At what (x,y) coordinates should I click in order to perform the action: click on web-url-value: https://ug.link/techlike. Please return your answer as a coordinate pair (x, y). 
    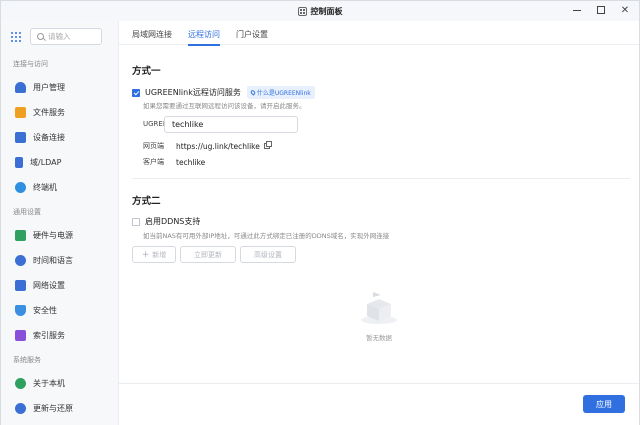
    Looking at the image, I should click on (218, 146).